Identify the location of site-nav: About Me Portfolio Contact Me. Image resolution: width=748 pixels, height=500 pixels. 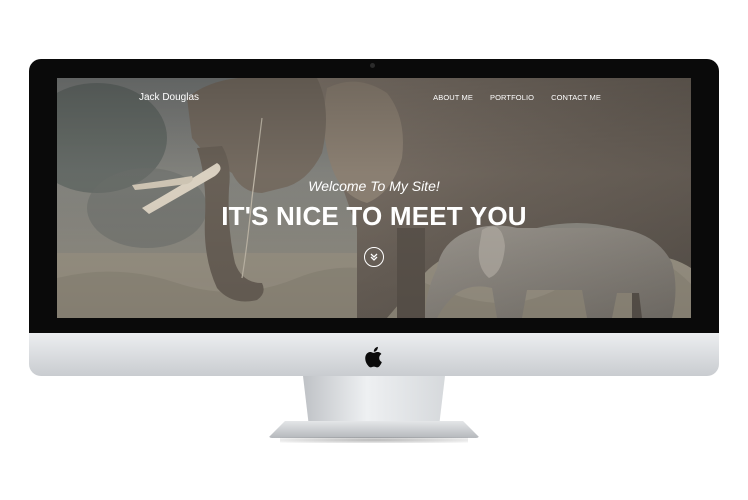
(517, 97).